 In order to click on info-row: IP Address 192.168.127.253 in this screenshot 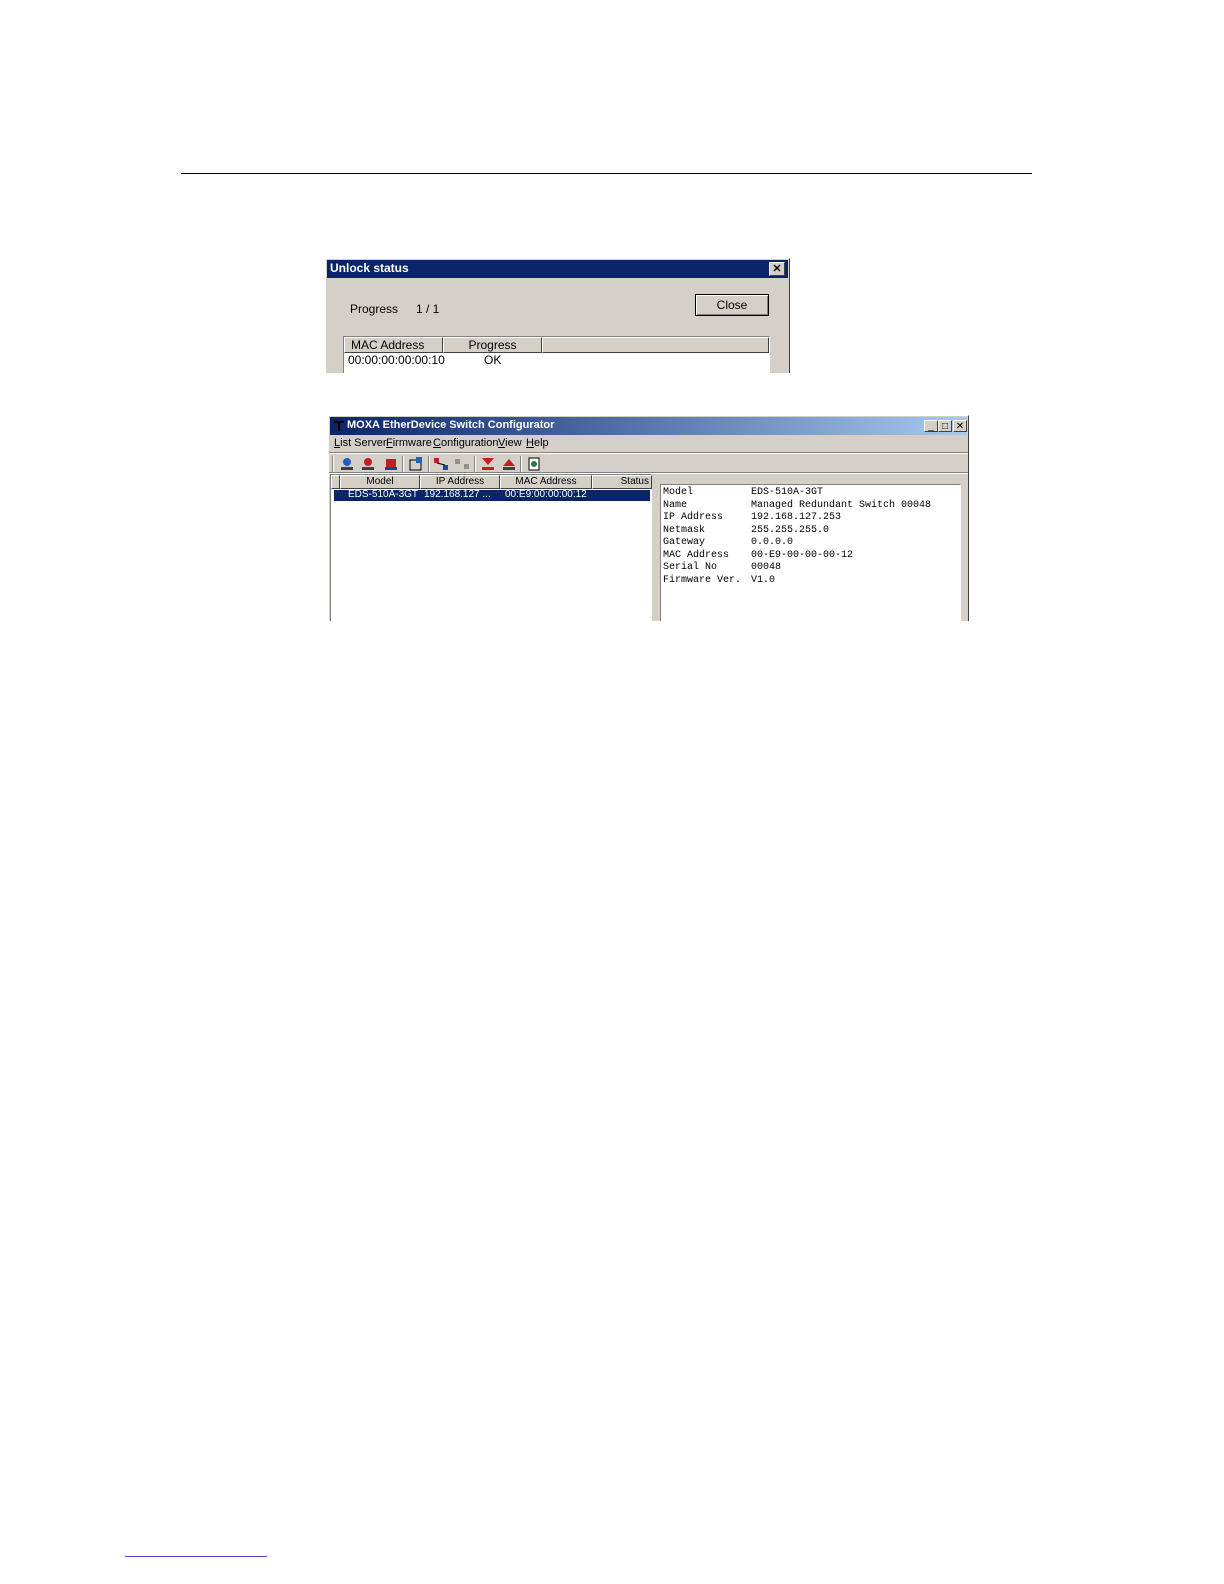, I will do `click(752, 517)`.